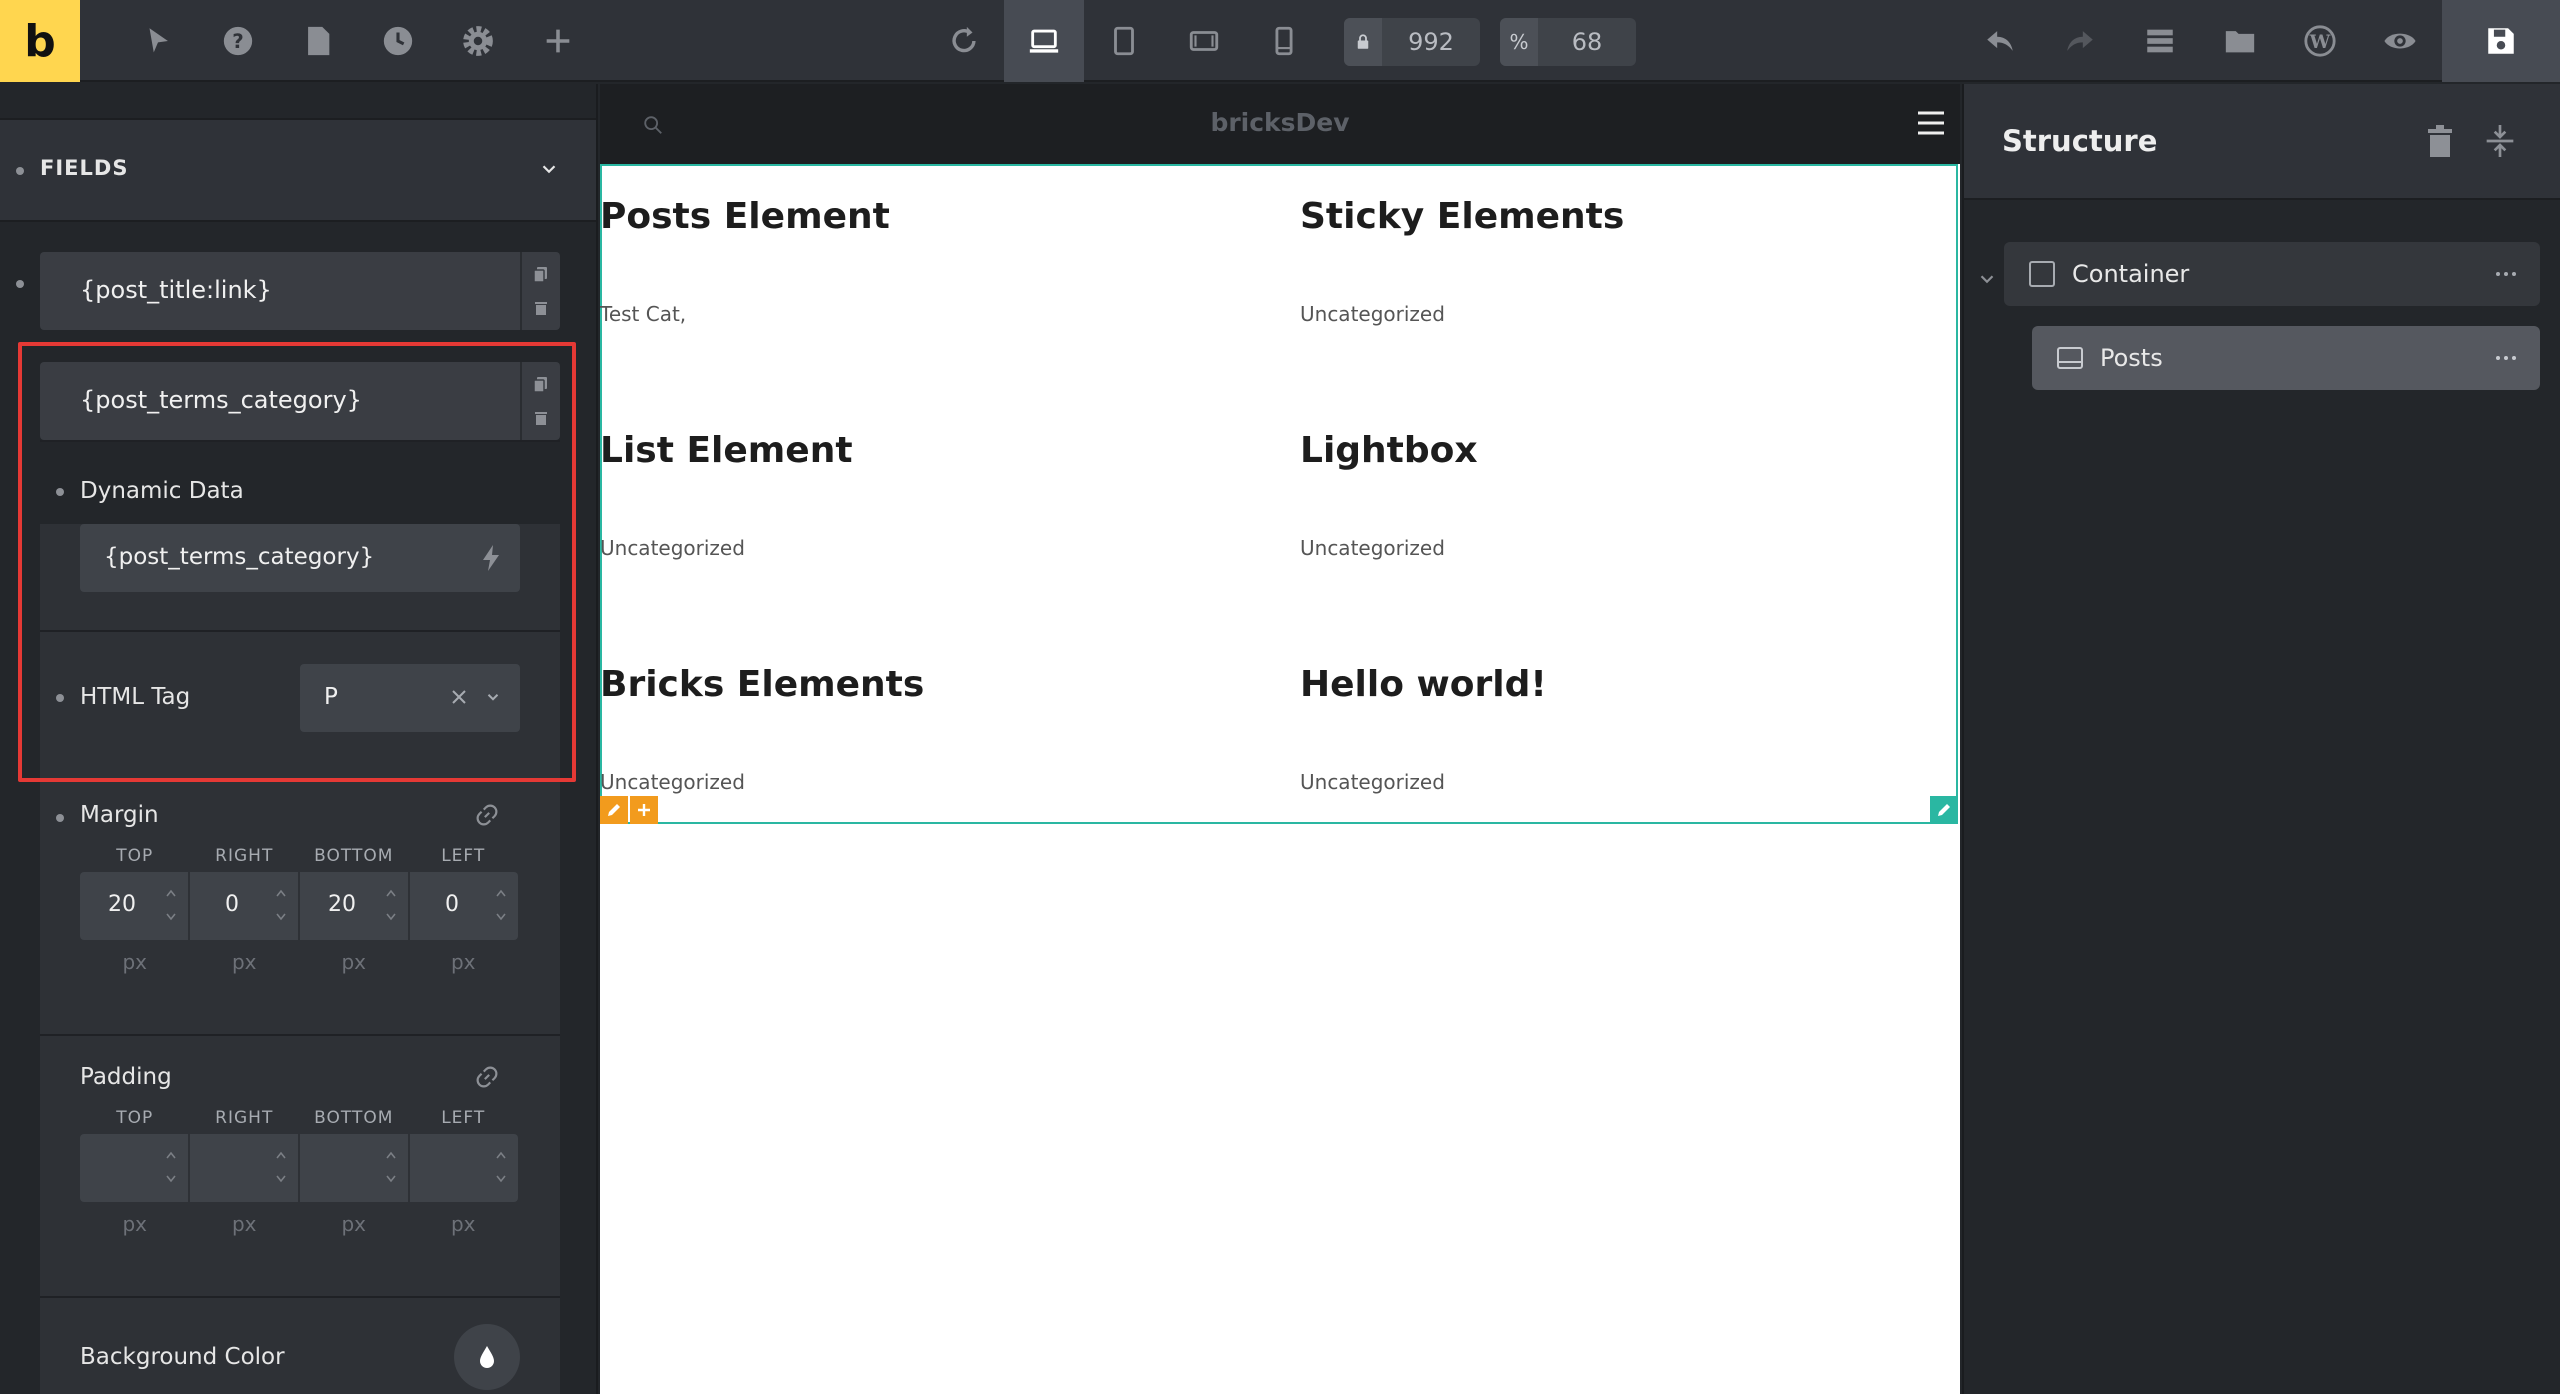 This screenshot has height=1394, width=2560. I want to click on save-icon, so click(2501, 41).